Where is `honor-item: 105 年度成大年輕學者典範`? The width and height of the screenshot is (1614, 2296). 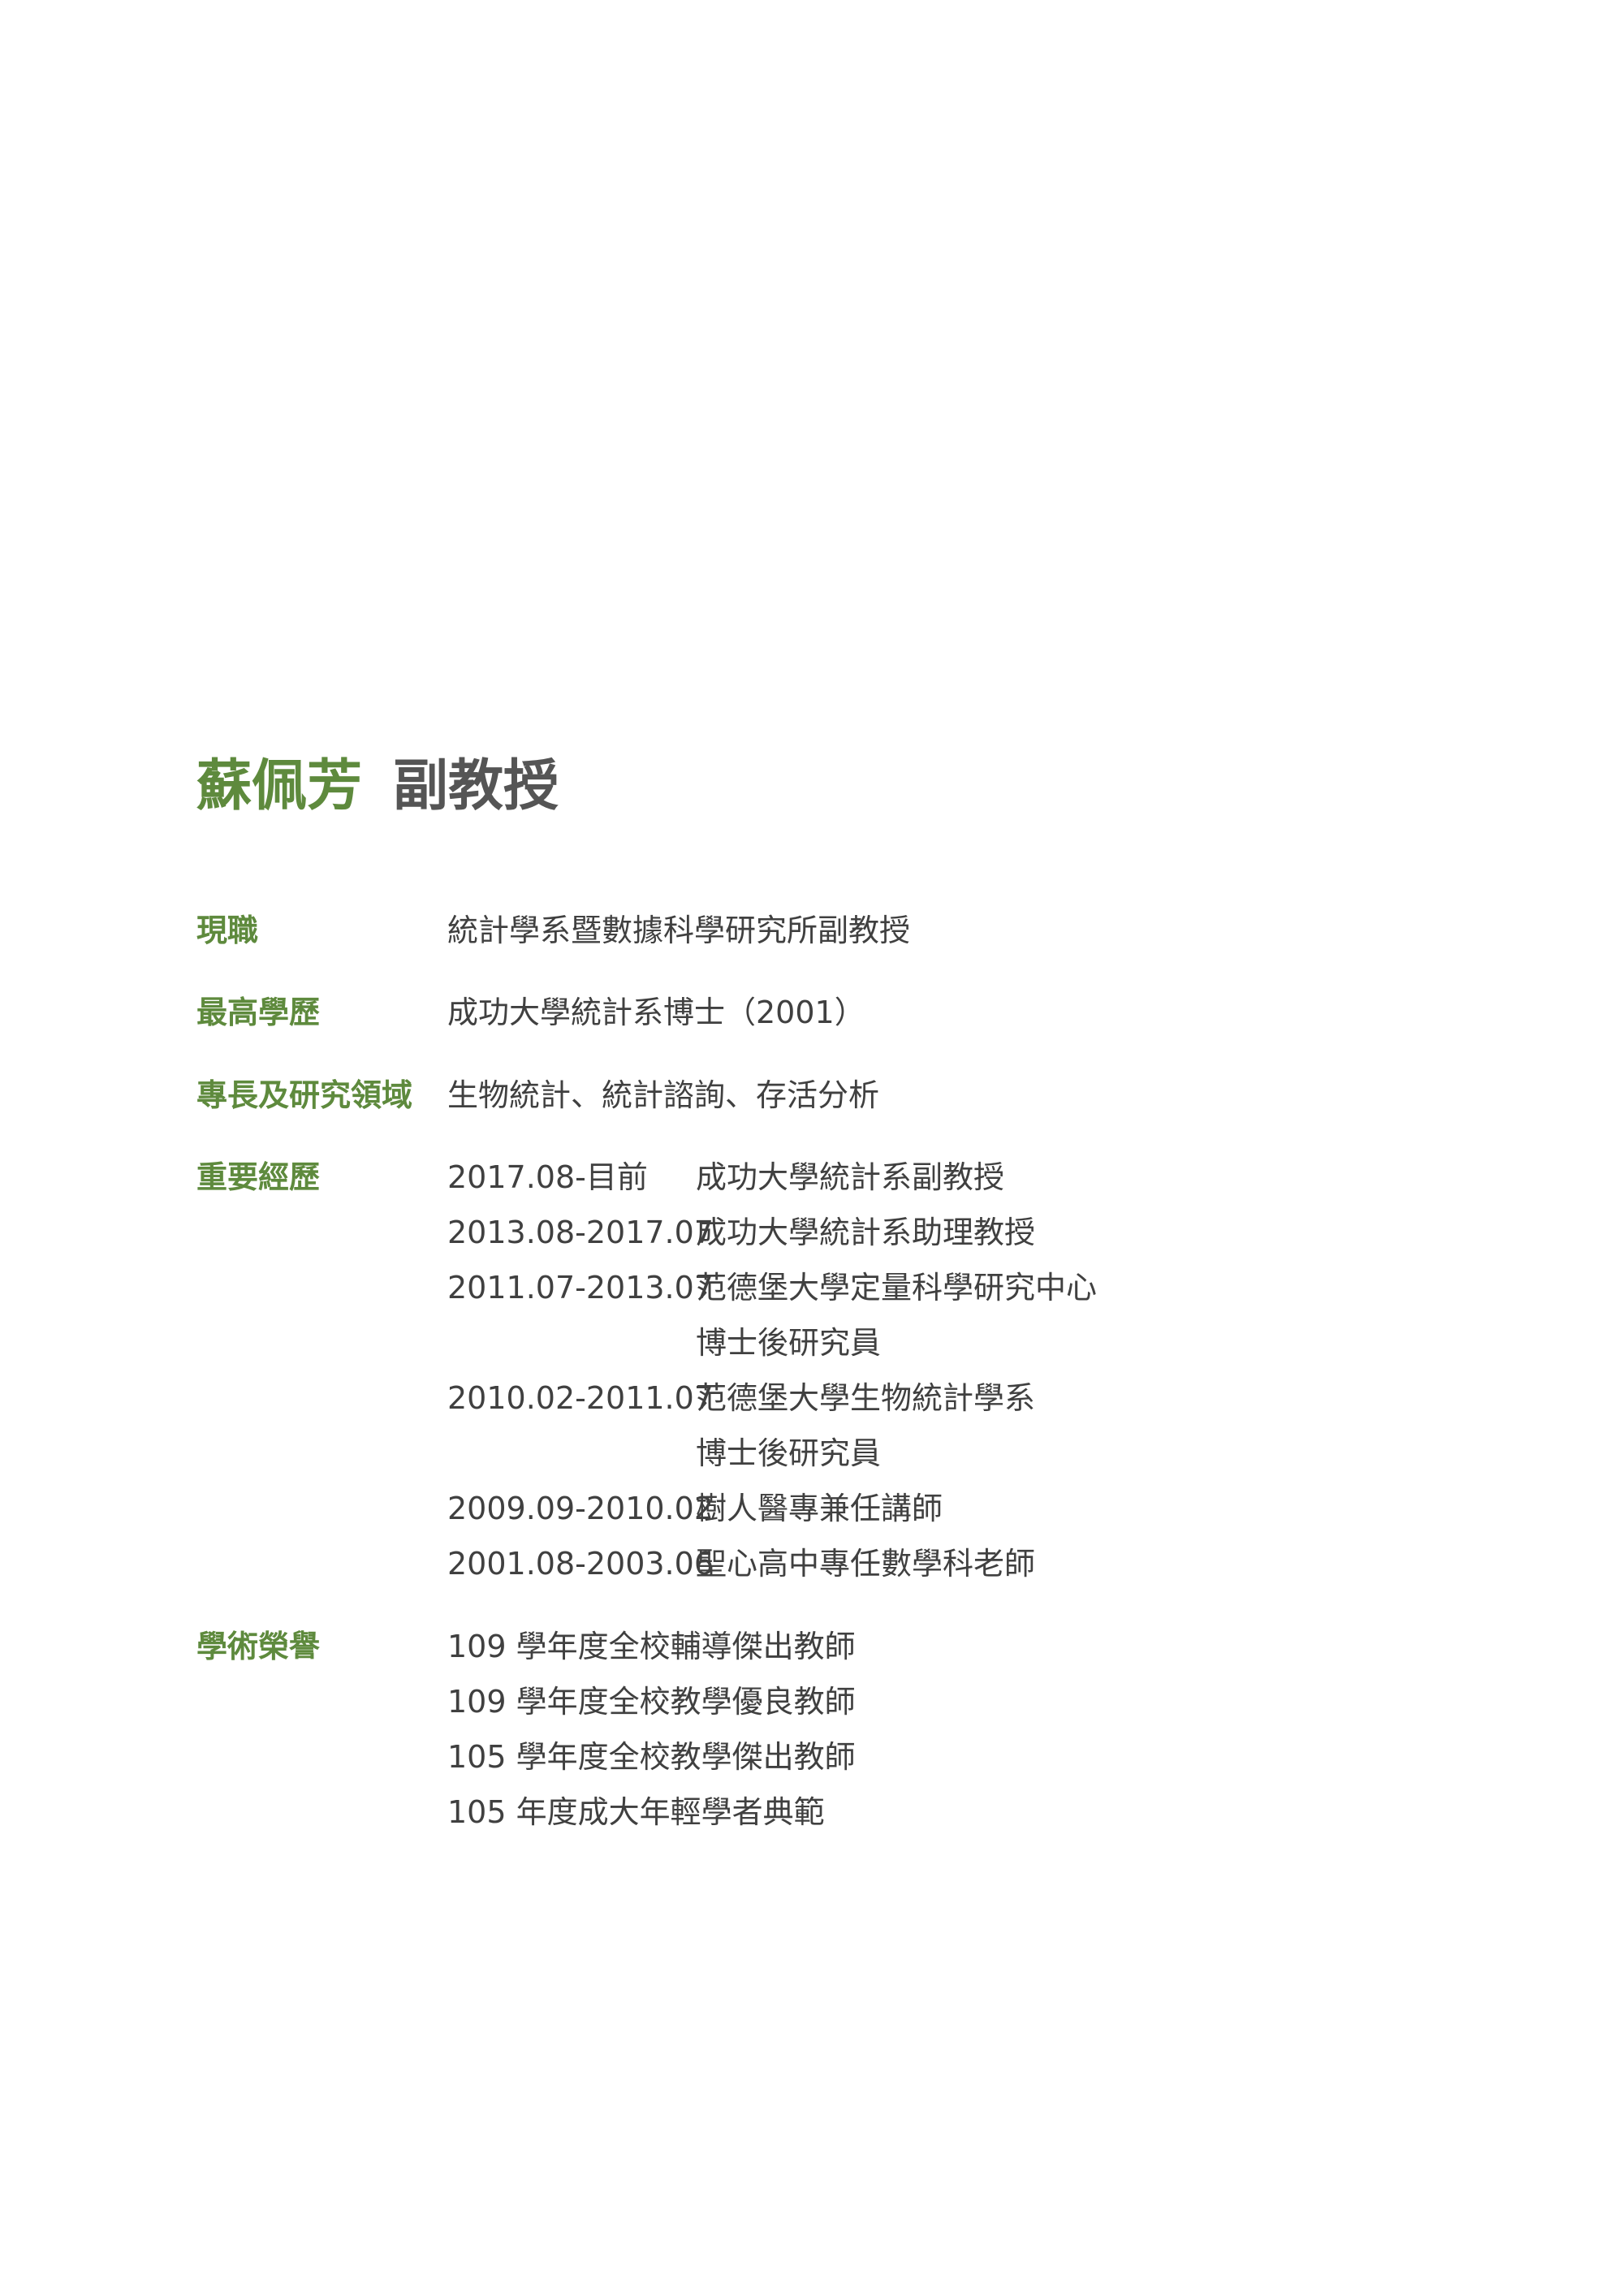 honor-item: 105 年度成大年輕學者典範 is located at coordinates (636, 1812).